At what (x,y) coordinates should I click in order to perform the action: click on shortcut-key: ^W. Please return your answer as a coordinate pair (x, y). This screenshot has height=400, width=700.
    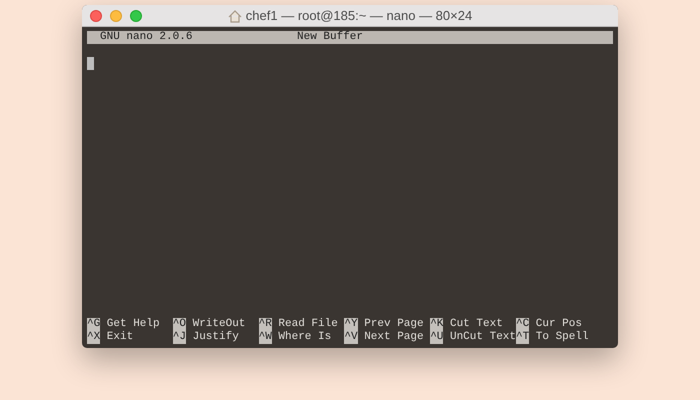
    Looking at the image, I should click on (265, 337).